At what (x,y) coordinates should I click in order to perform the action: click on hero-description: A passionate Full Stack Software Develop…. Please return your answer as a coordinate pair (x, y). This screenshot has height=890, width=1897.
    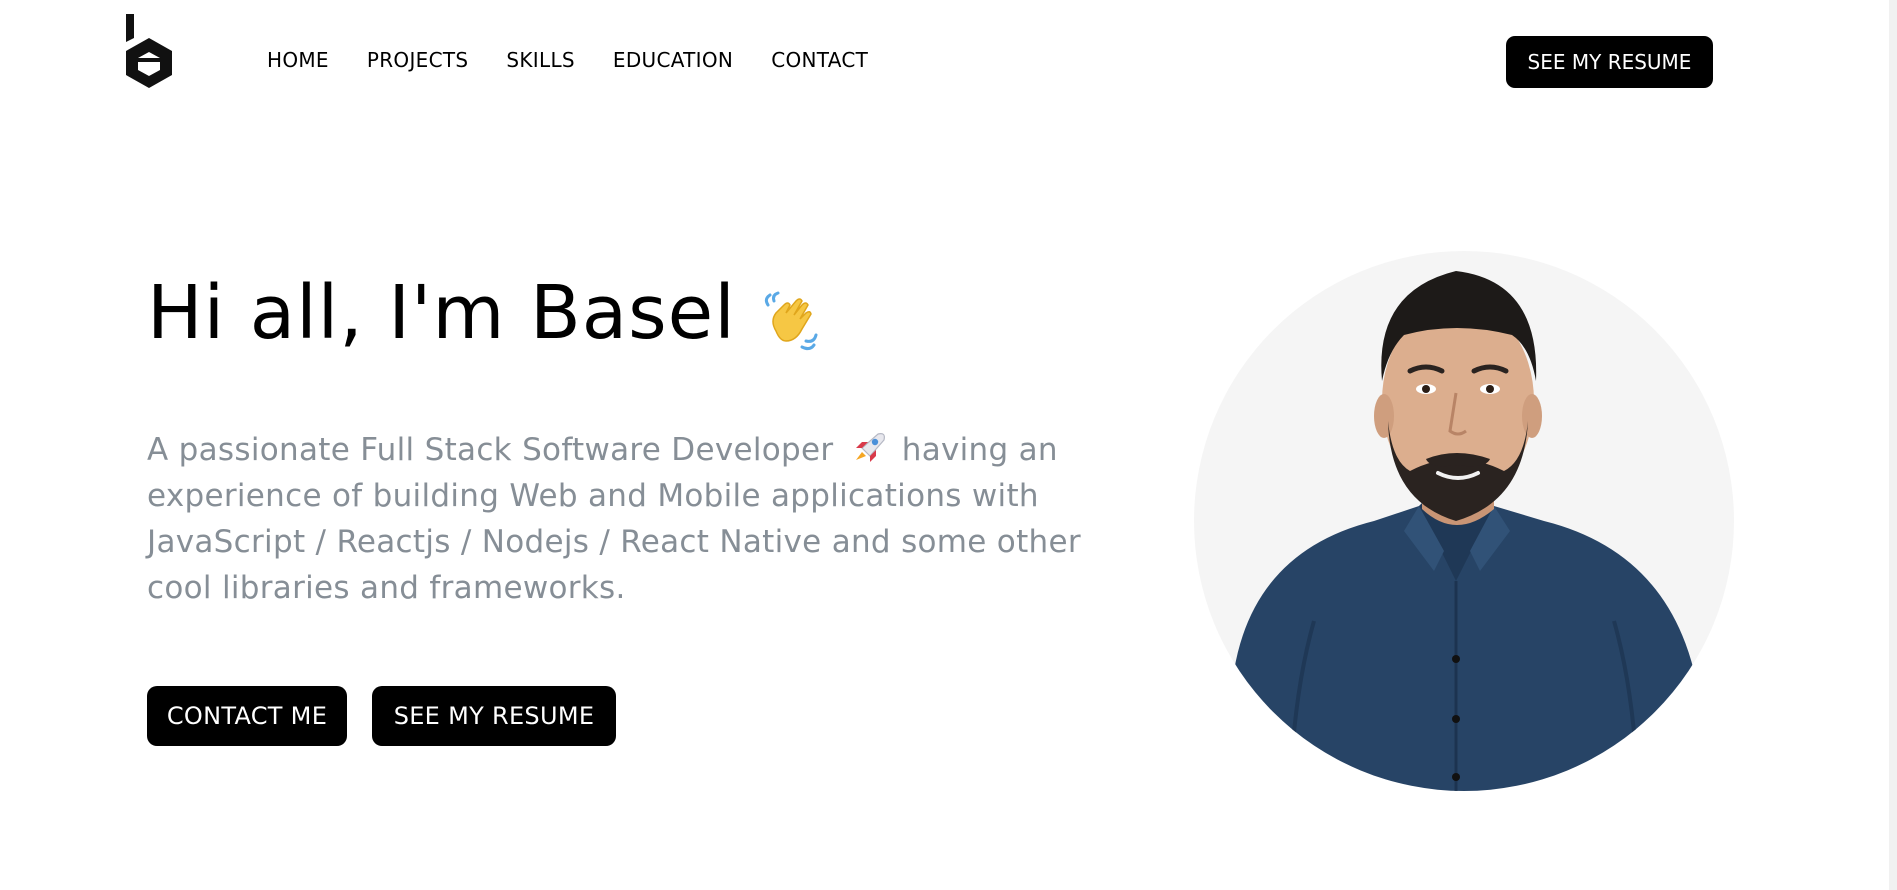
    Looking at the image, I should click on (637, 519).